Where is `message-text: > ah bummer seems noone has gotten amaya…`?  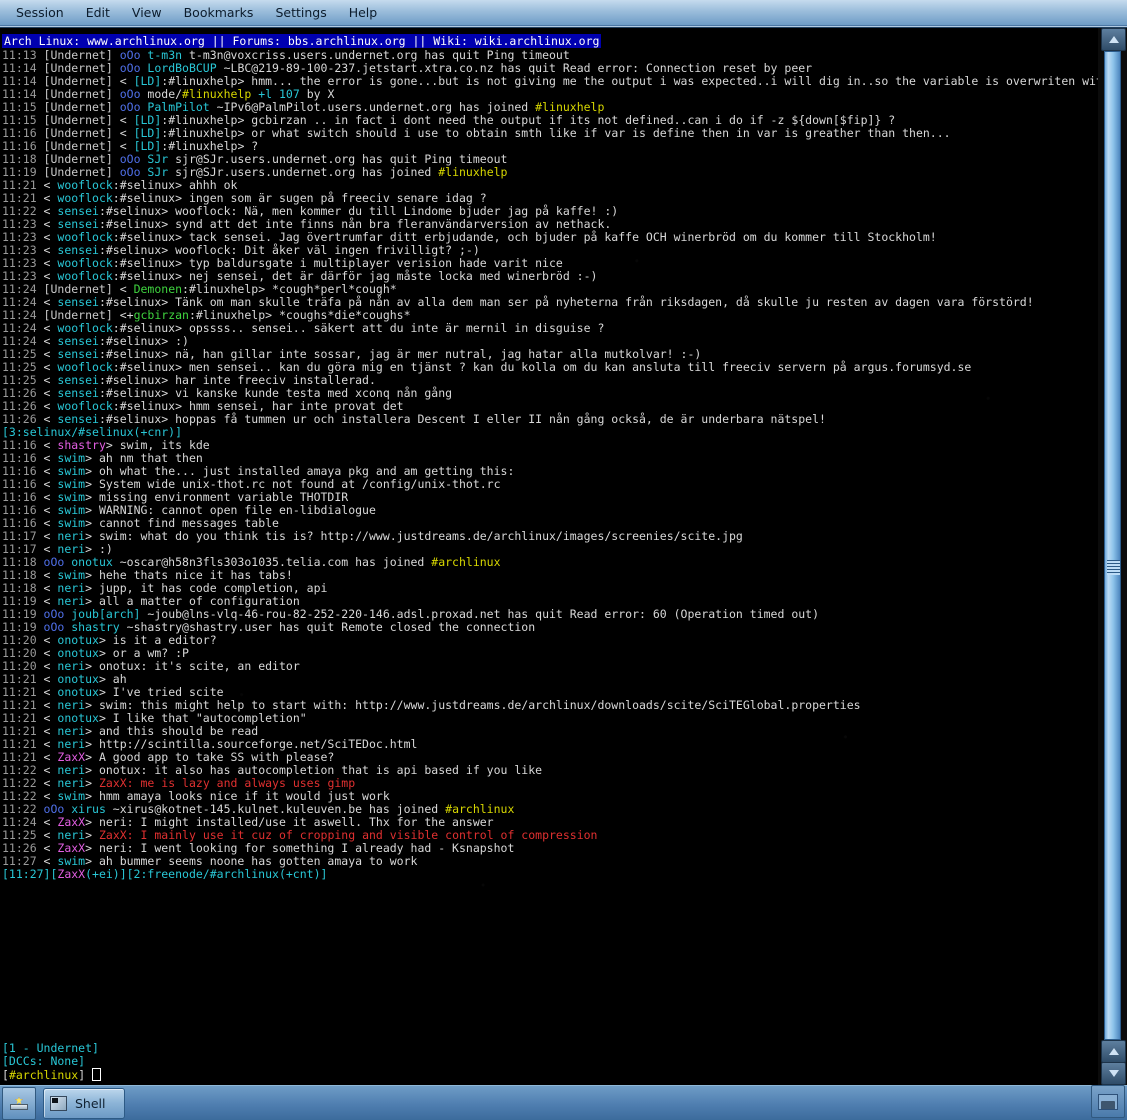
message-text: > ah bummer seems noone has gotten amaya… is located at coordinates (251, 861).